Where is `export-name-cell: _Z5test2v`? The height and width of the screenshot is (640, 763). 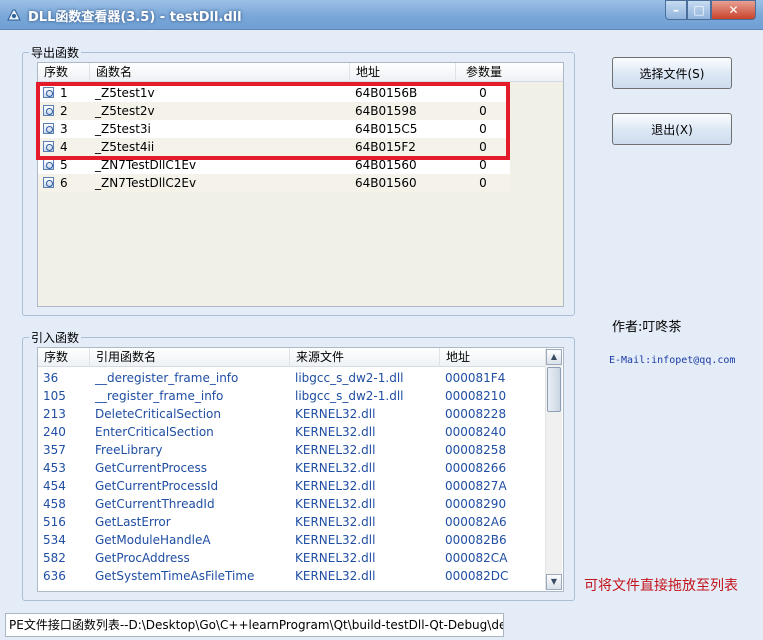
export-name-cell: _Z5test2v is located at coordinates (125, 111).